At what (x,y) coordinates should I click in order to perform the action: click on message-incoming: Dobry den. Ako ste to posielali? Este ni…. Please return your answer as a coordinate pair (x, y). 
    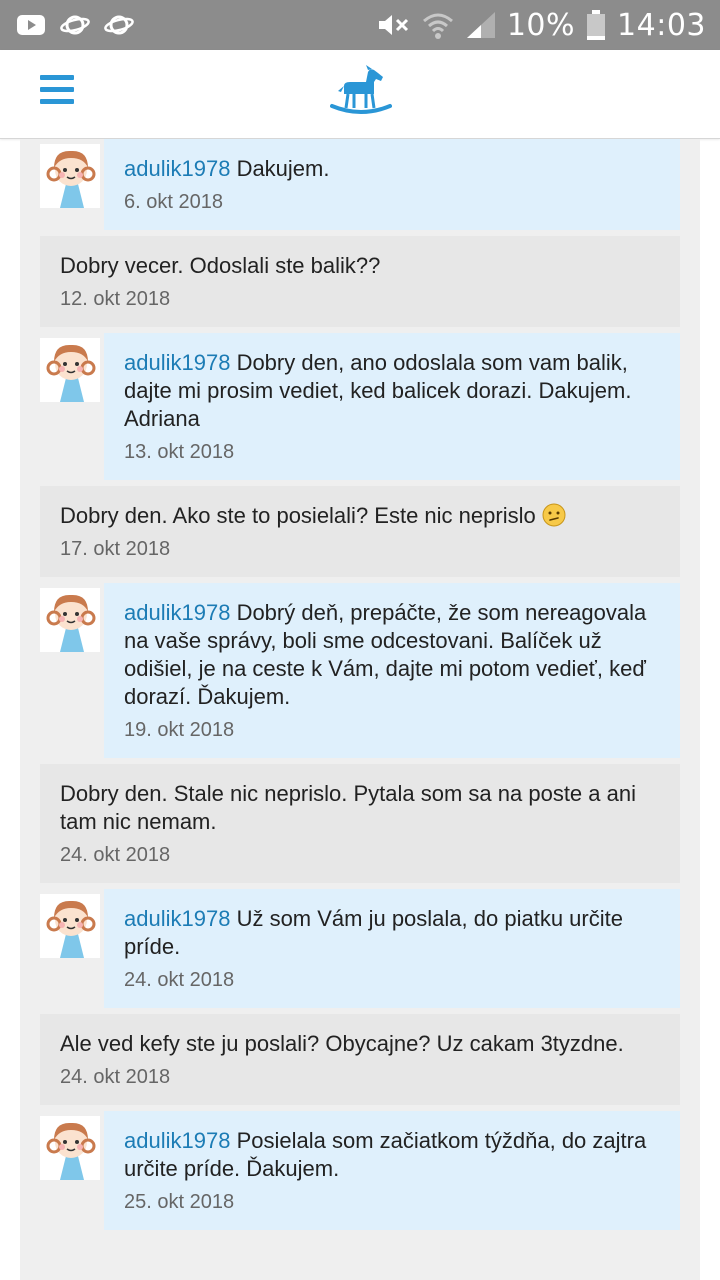
    Looking at the image, I should click on (360, 531).